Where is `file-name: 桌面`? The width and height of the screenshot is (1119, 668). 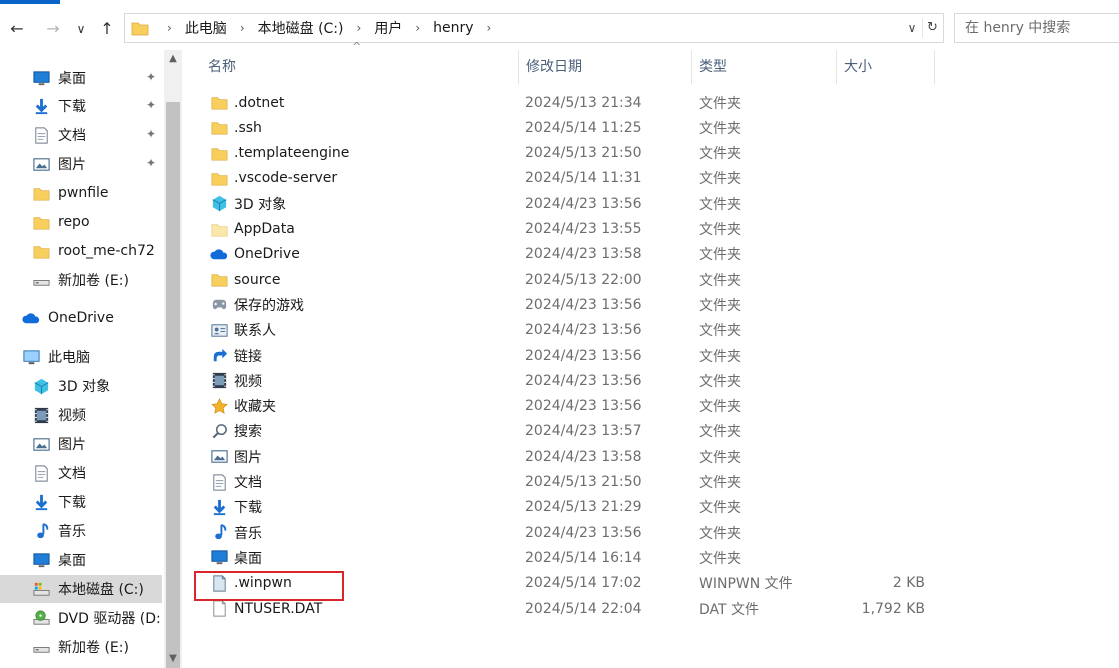
file-name: 桌面 is located at coordinates (248, 558).